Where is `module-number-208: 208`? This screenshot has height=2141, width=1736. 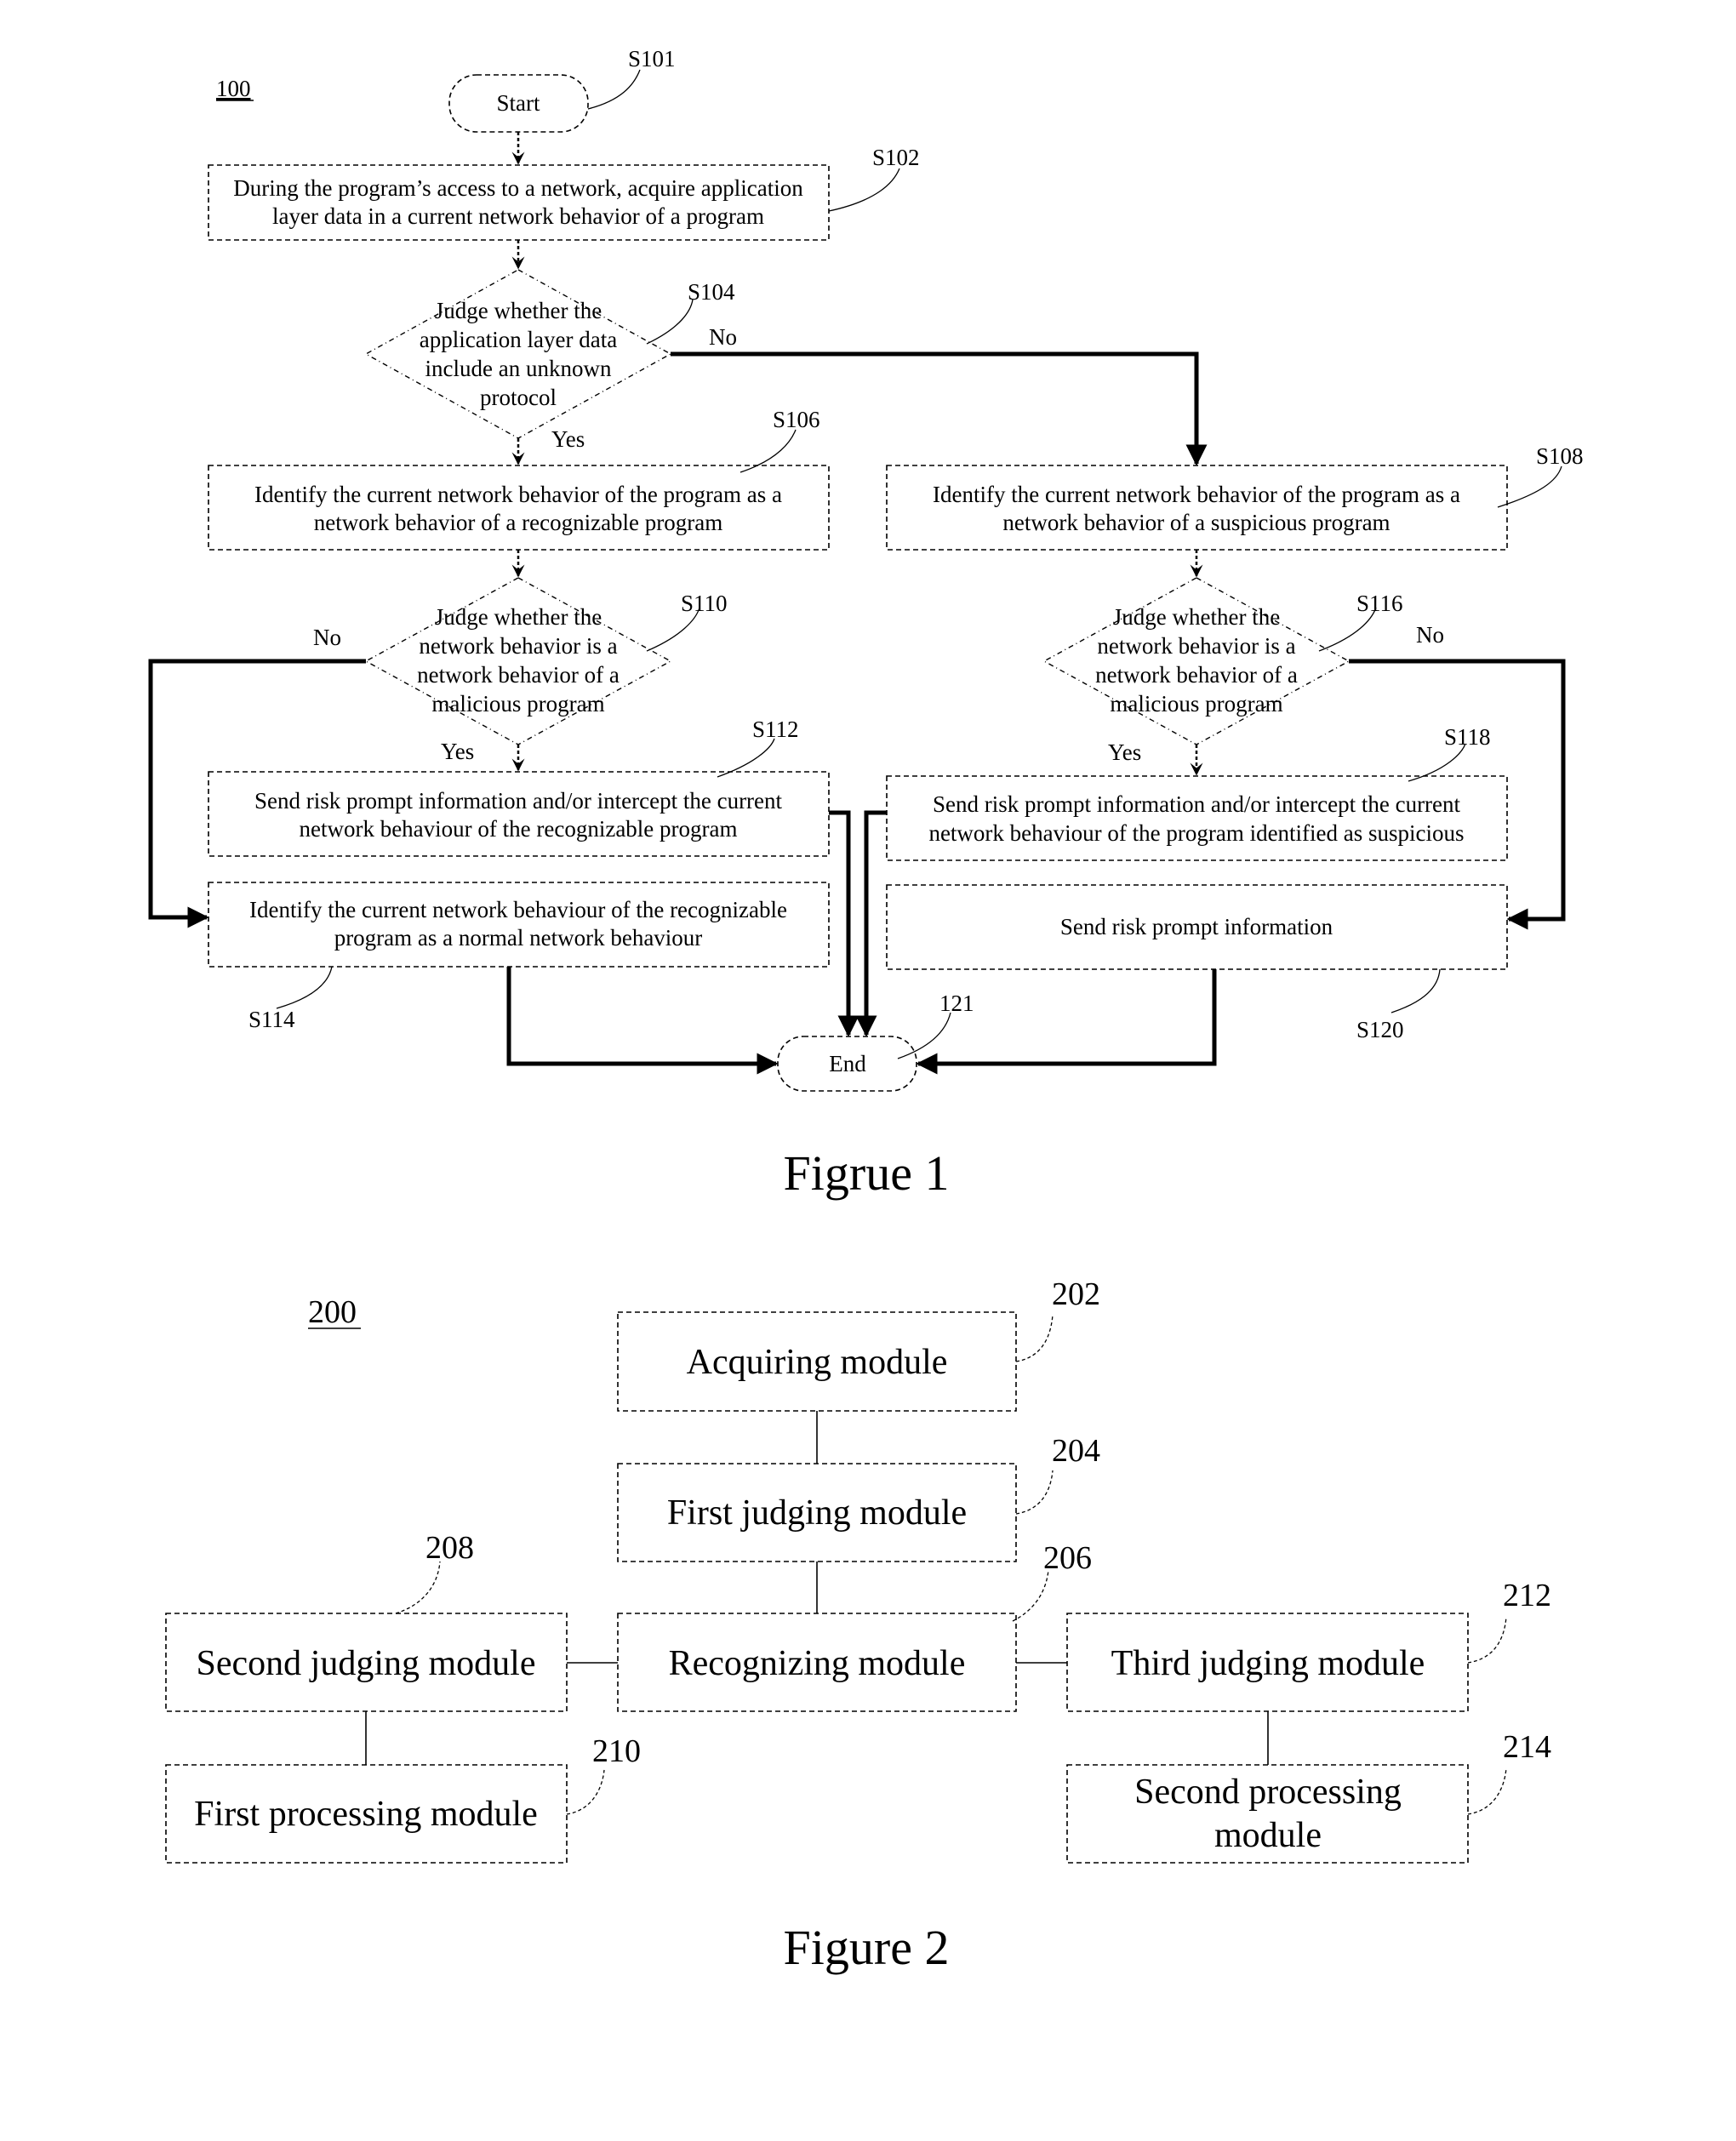 module-number-208: 208 is located at coordinates (449, 1548).